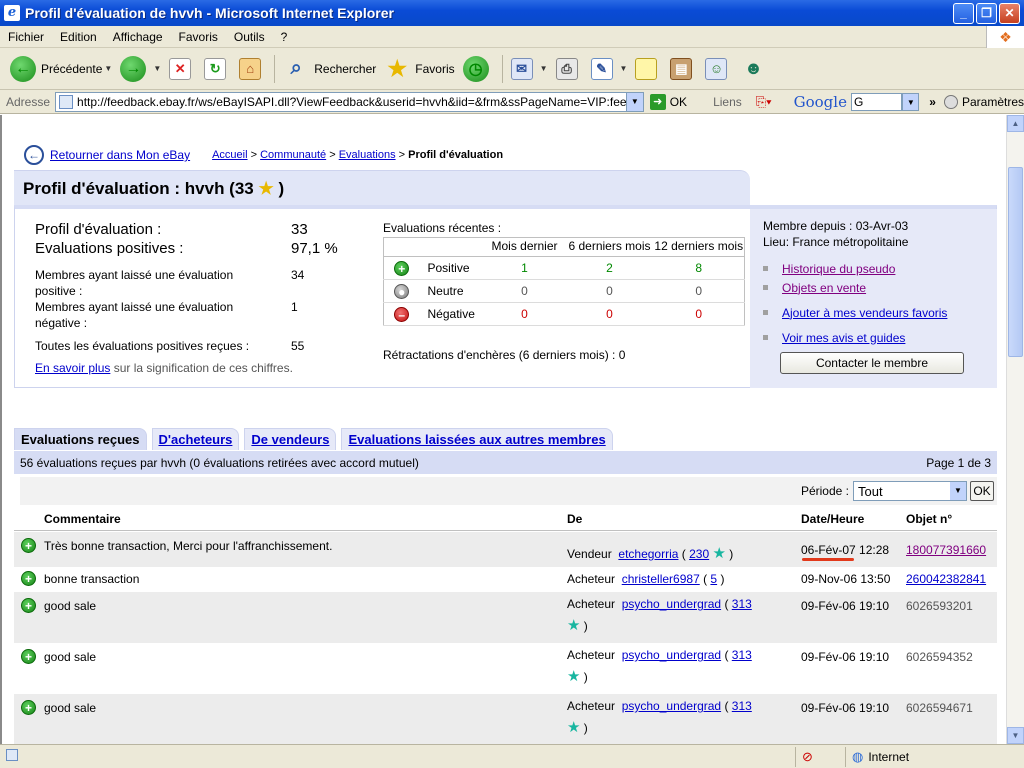  I want to click on forward-button: → ▼, so click(140, 69).